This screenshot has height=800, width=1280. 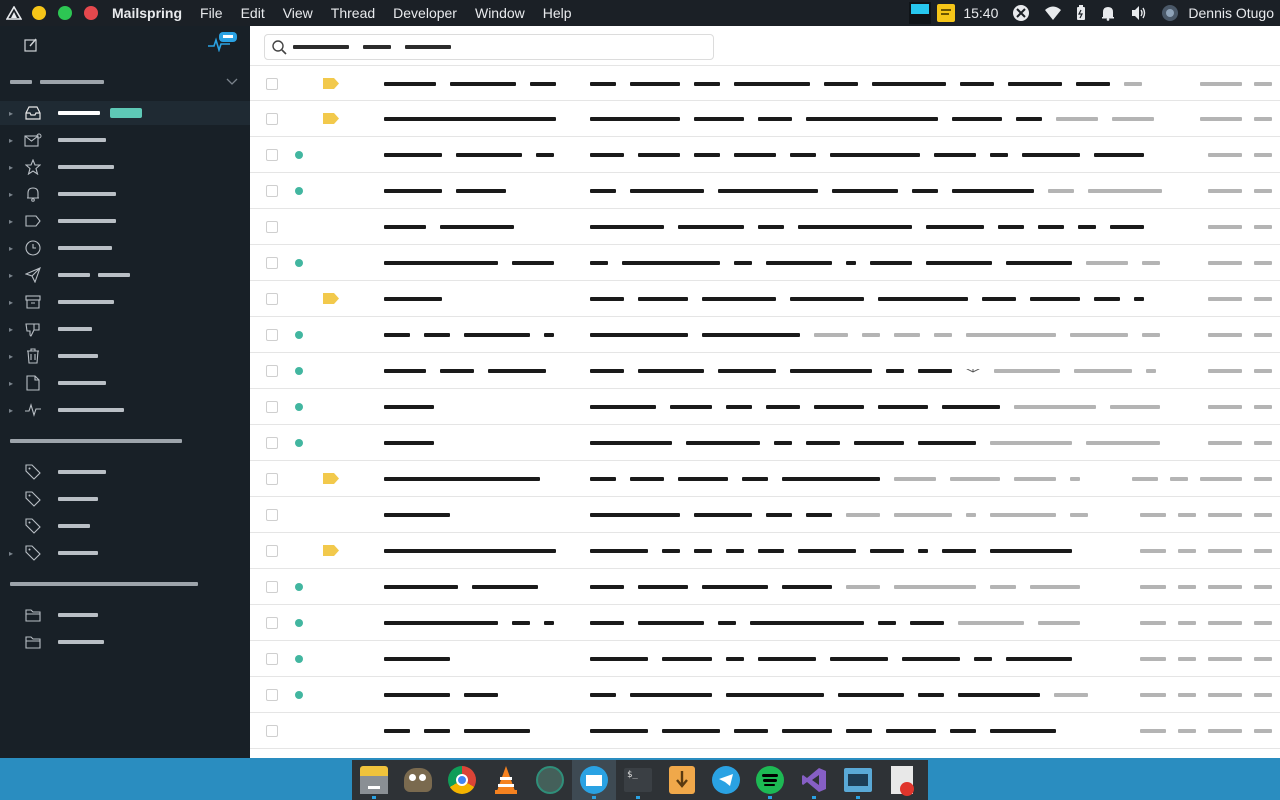 I want to click on chevron-down-icon, so click(x=232, y=82).